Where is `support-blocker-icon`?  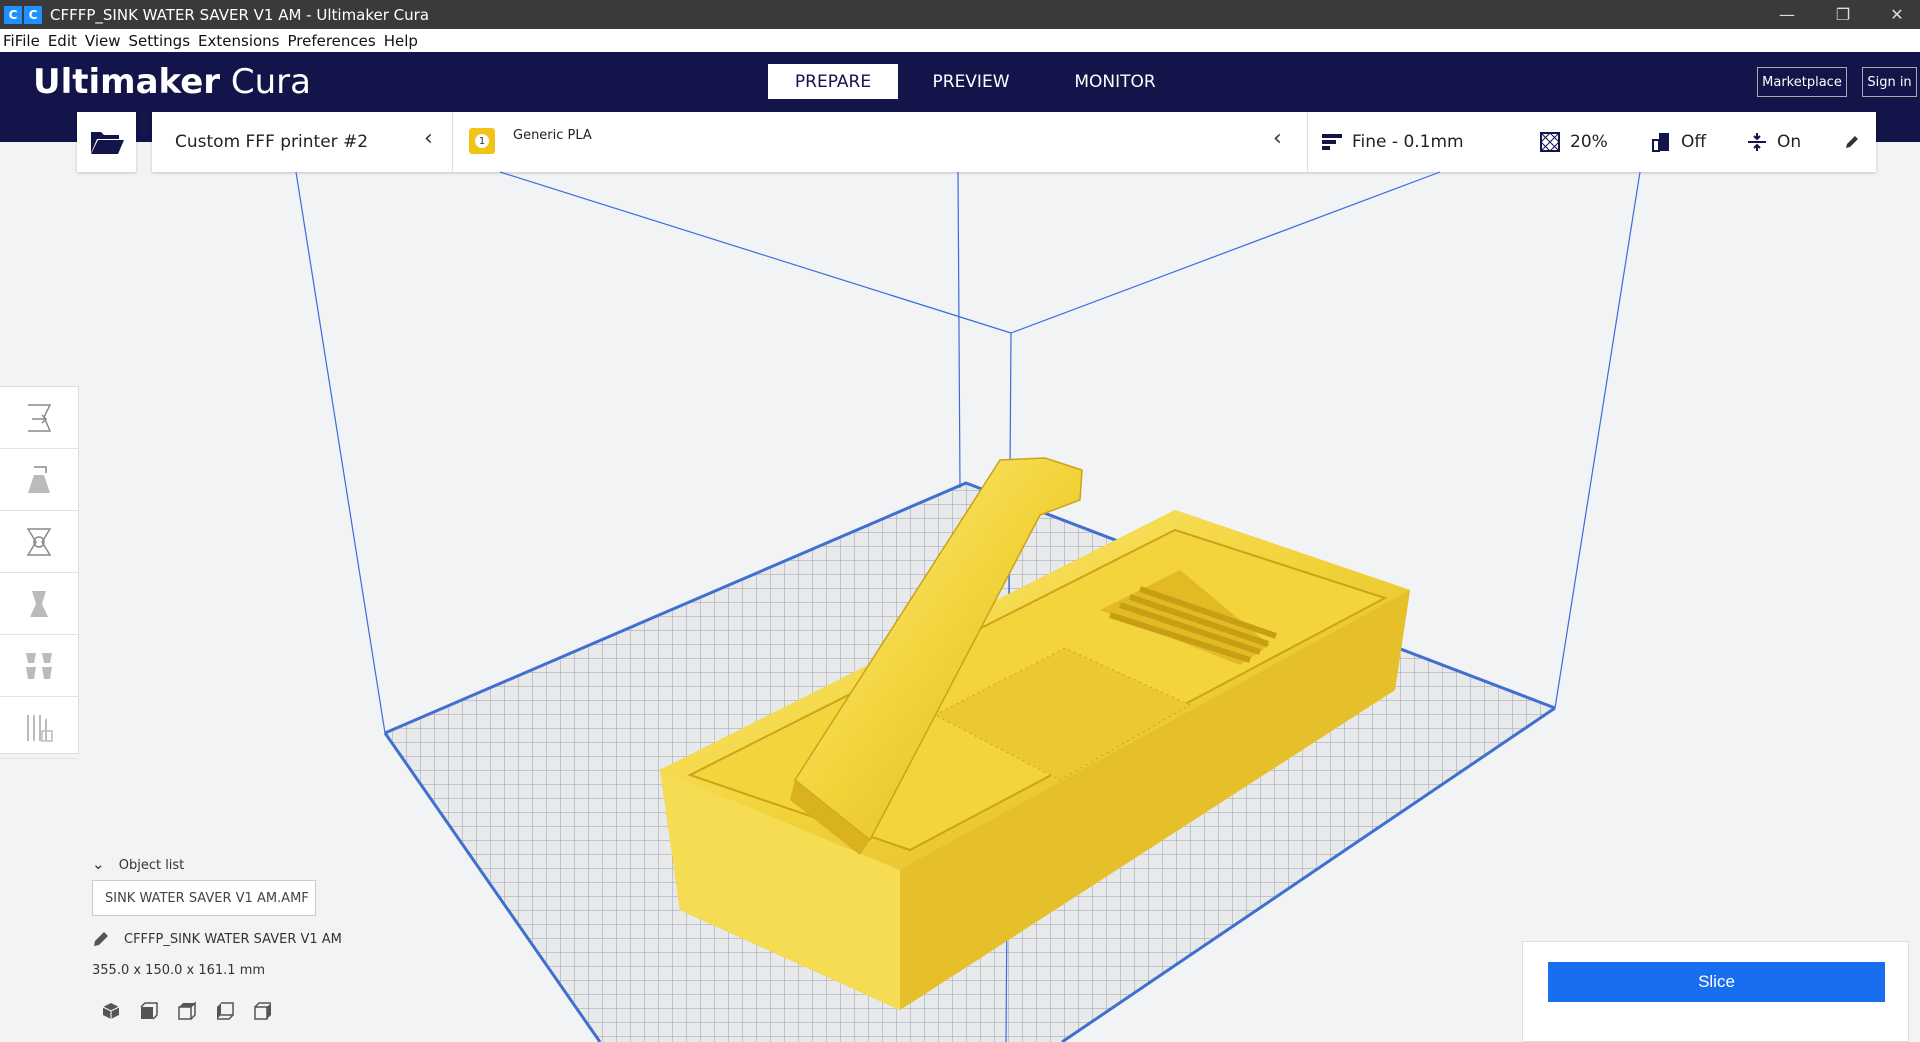 support-blocker-icon is located at coordinates (40, 728).